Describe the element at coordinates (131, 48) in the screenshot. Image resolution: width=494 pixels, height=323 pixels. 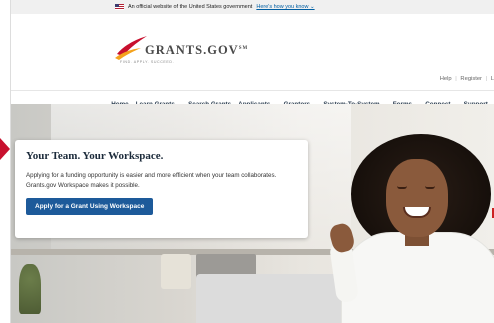
I see `logo-swoosh-icon` at that location.